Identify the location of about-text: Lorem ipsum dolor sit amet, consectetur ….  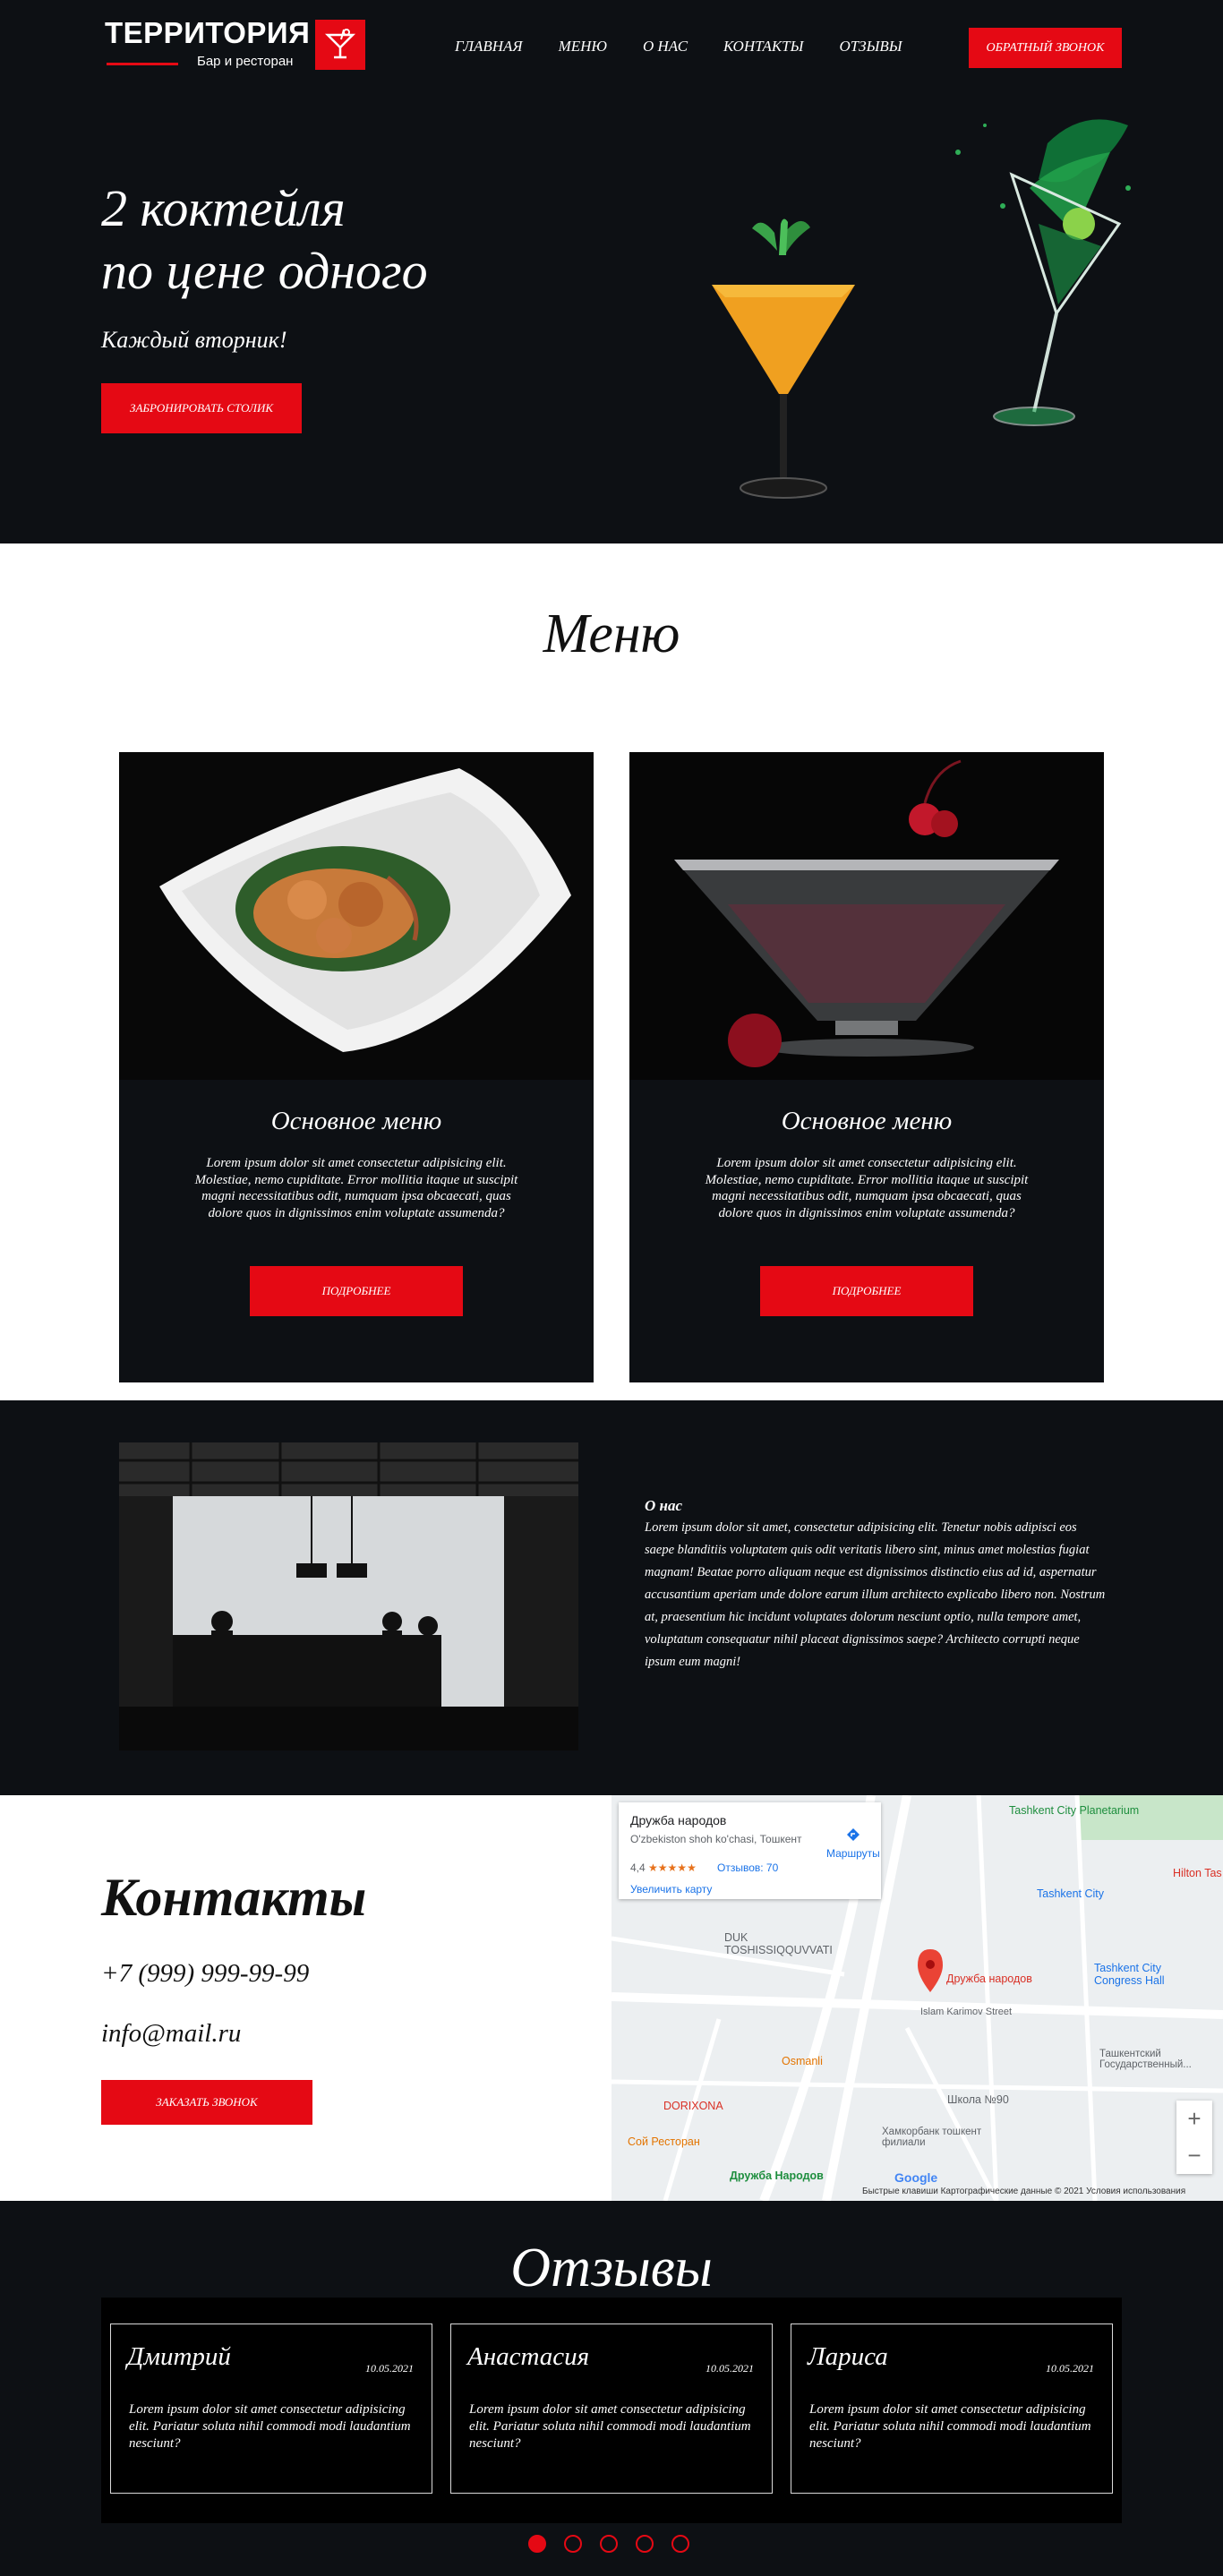
(875, 1594).